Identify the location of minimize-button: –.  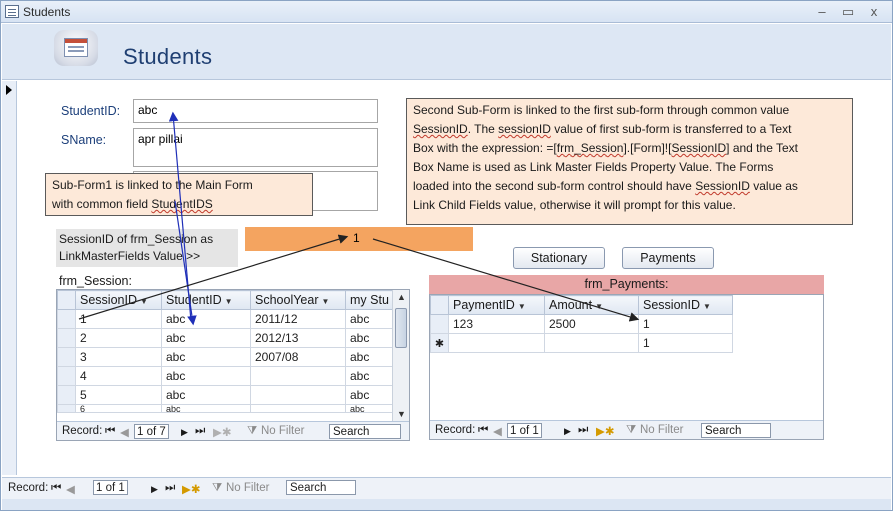
(822, 11).